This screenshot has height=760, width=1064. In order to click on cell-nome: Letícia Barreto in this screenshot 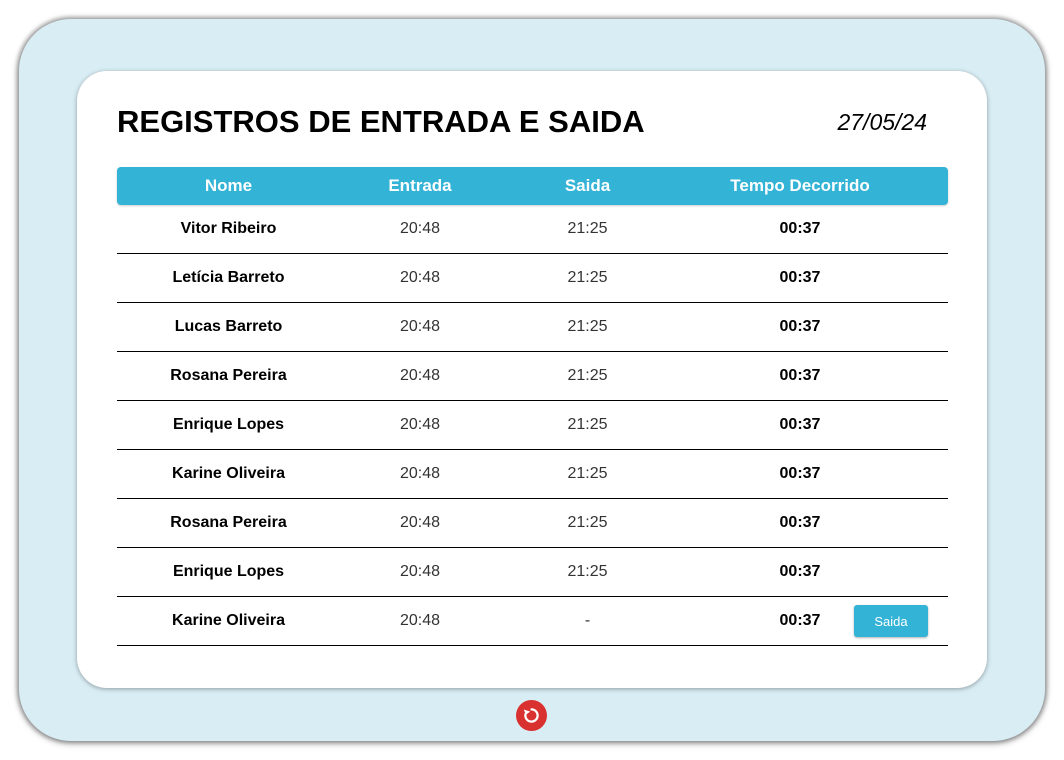, I will do `click(228, 277)`.